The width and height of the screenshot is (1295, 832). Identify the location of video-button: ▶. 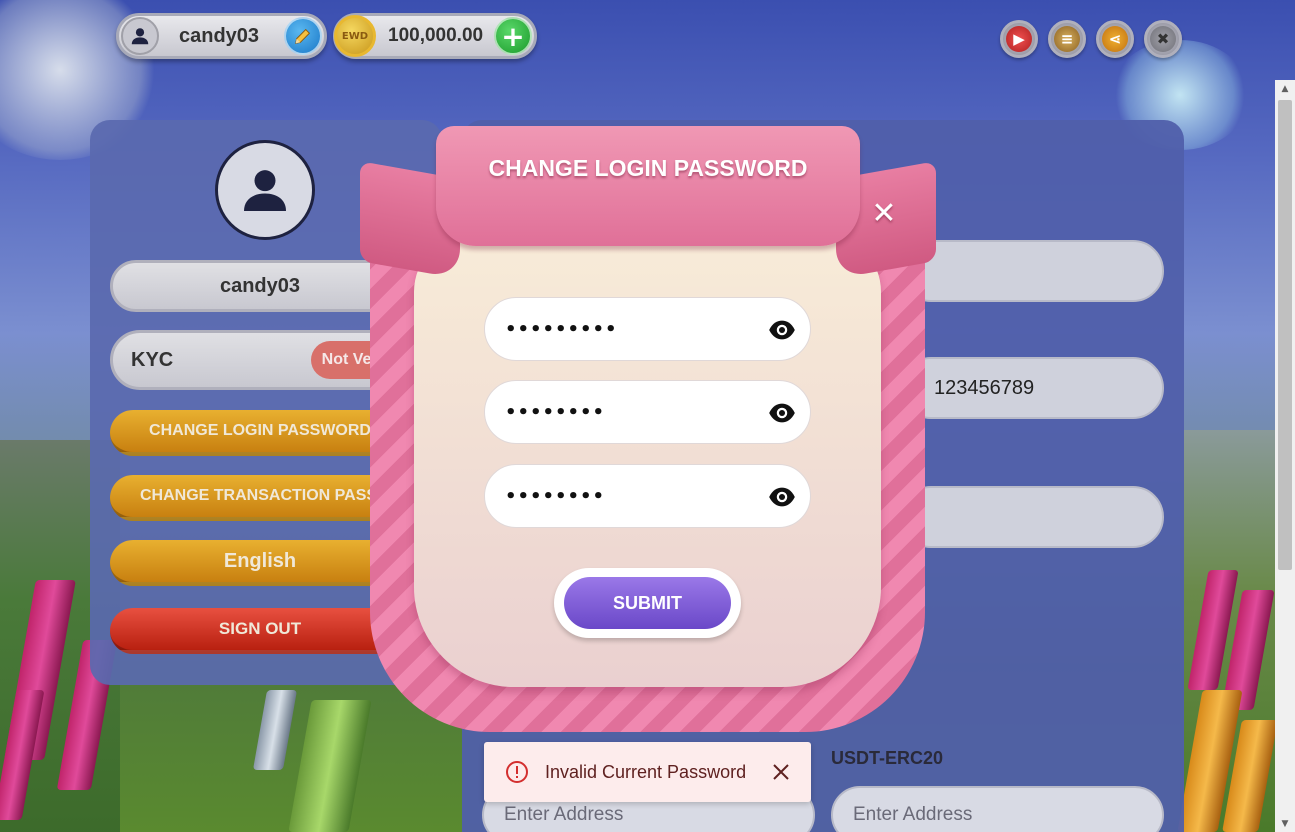
(1019, 39).